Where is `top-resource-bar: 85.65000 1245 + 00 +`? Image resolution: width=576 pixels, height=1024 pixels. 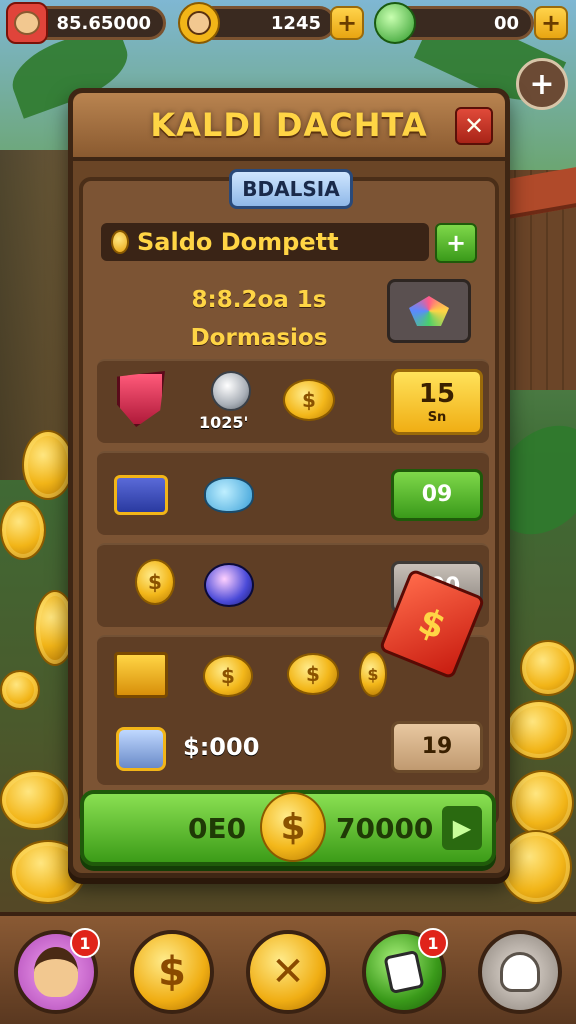 top-resource-bar: 85.65000 1245 + 00 + is located at coordinates (288, 25).